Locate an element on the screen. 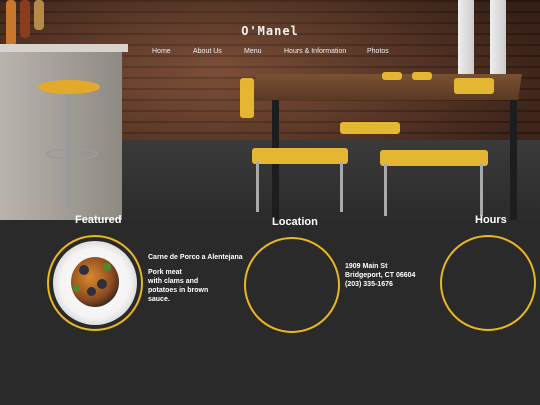  nav-photos: Photos is located at coordinates (378, 51).